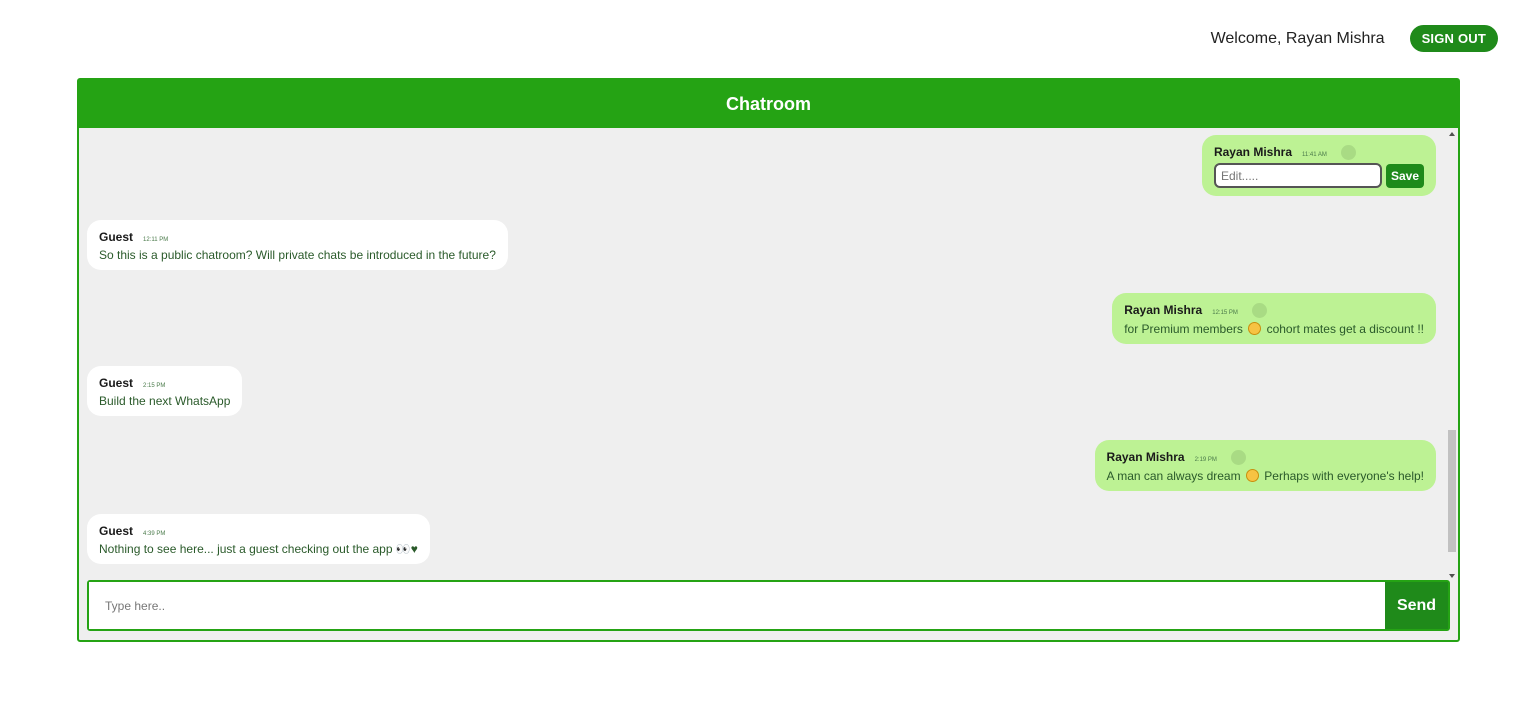 This screenshot has width=1536, height=704. What do you see at coordinates (165, 401) in the screenshot?
I see `message-text: Build the next WhatsApp` at bounding box center [165, 401].